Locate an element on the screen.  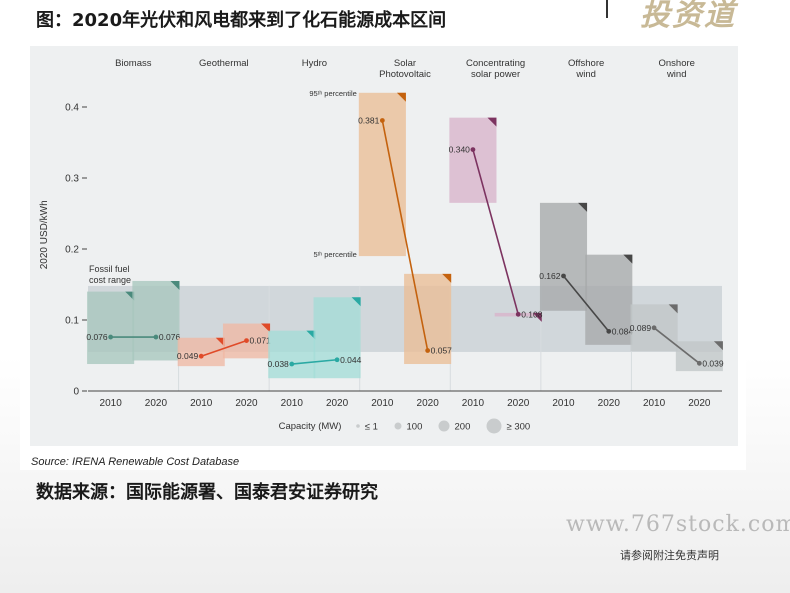
data-label: 0.381 is located at coordinates (369, 120).